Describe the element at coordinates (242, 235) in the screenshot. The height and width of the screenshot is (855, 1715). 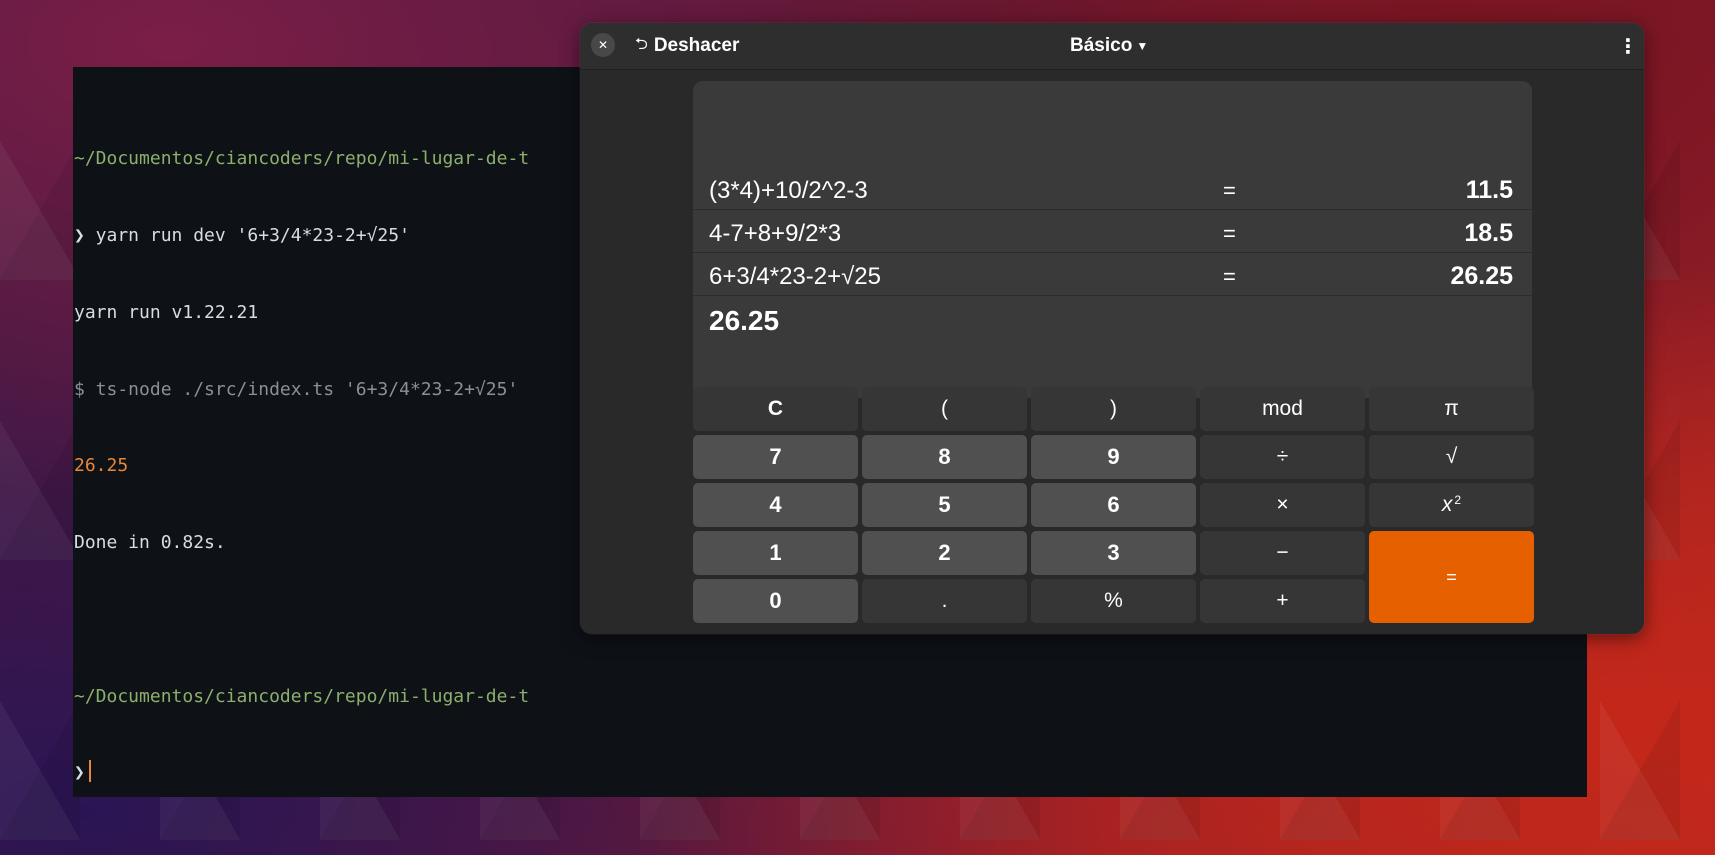
I see `terminal-line-command: ❯ yarn run dev '6+3/4*23-2+√25'` at that location.